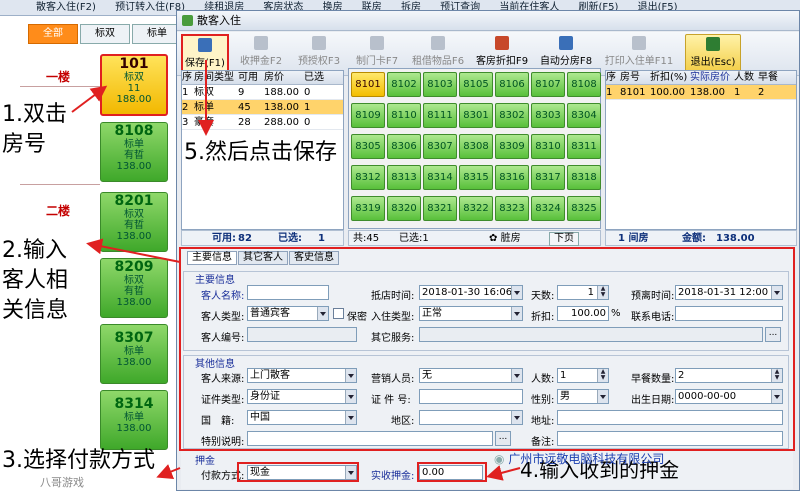  What do you see at coordinates (89, 99) in the screenshot?
I see `arrow-step1` at bounding box center [89, 99].